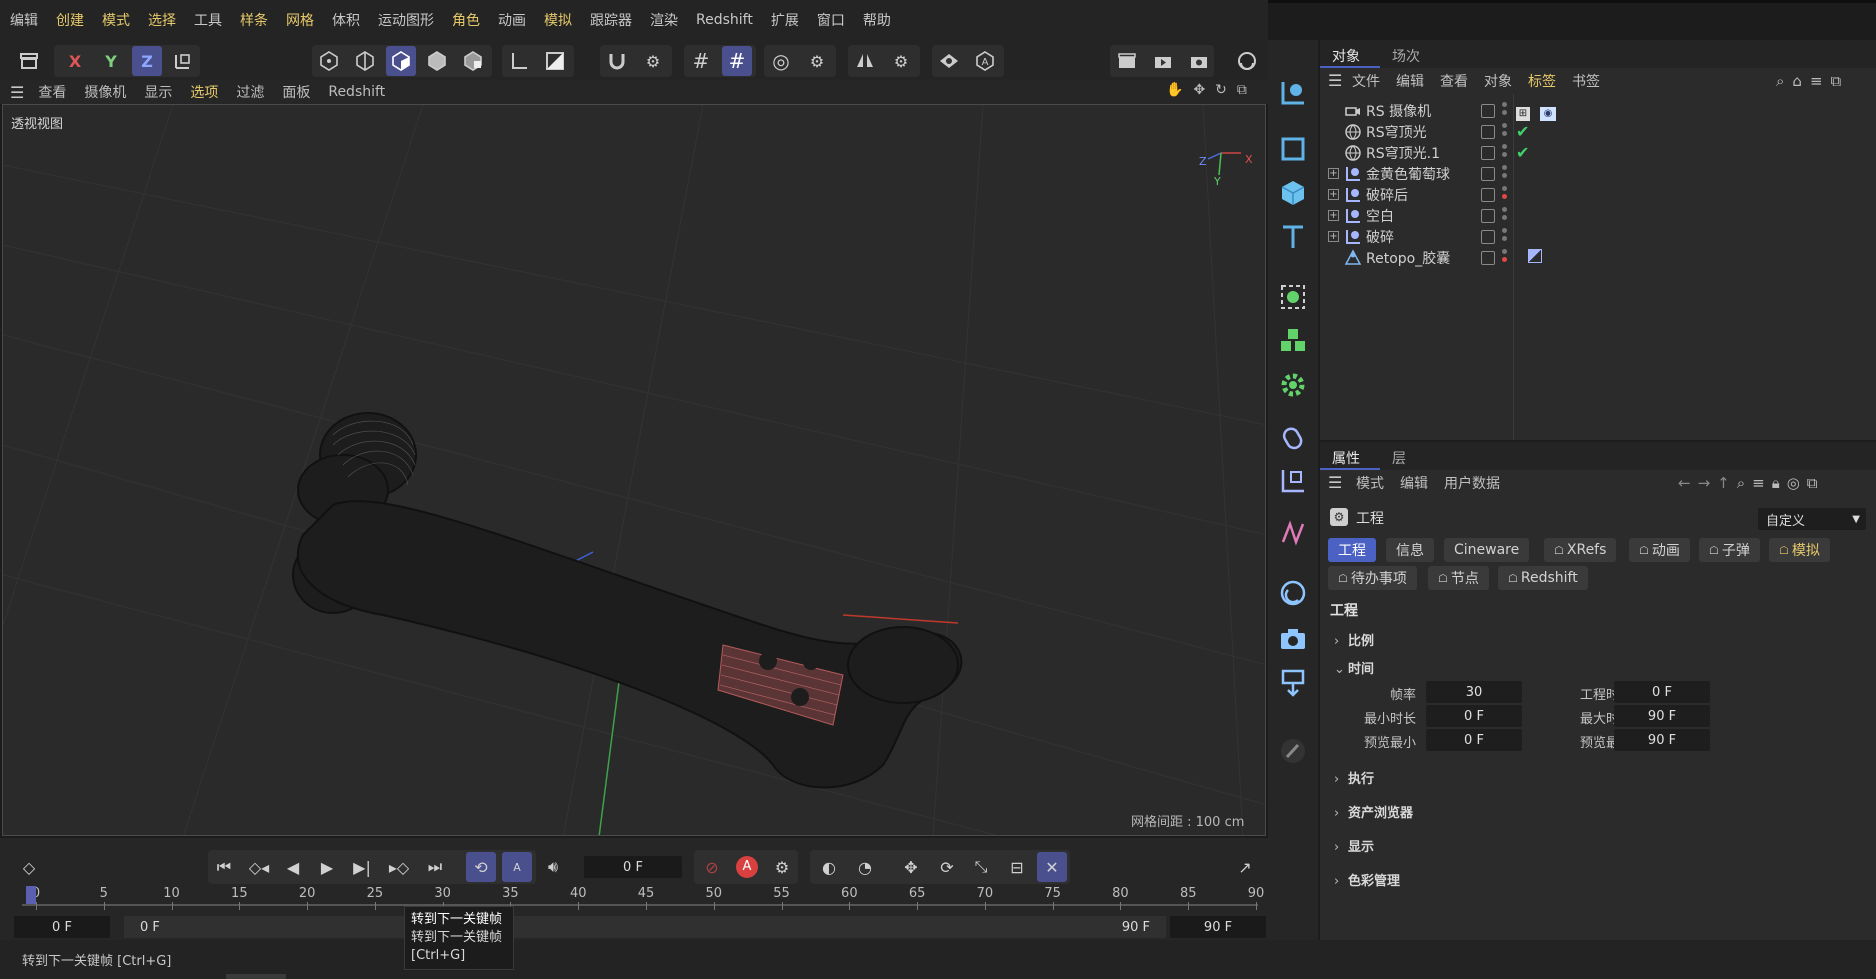  What do you see at coordinates (712, 867) in the screenshot?
I see `record-keys-button: ⊘` at bounding box center [712, 867].